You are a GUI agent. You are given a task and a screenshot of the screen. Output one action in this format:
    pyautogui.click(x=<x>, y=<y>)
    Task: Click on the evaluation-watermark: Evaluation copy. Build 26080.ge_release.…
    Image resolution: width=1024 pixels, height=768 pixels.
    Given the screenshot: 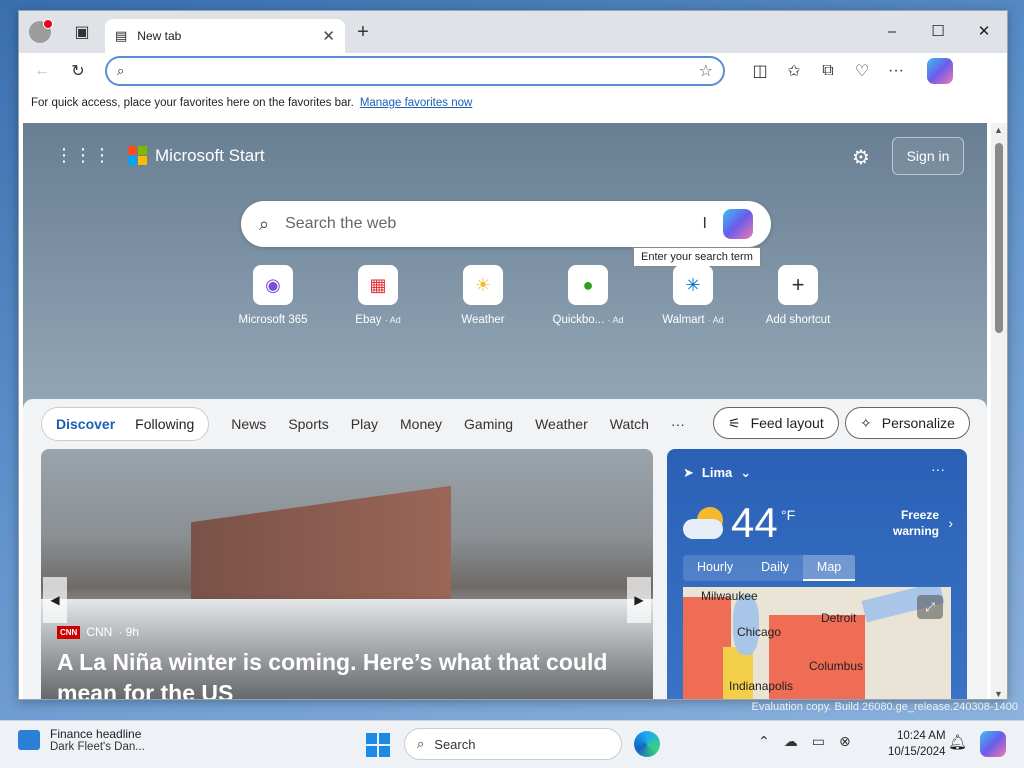 What is the action you would take?
    pyautogui.click(x=884, y=707)
    